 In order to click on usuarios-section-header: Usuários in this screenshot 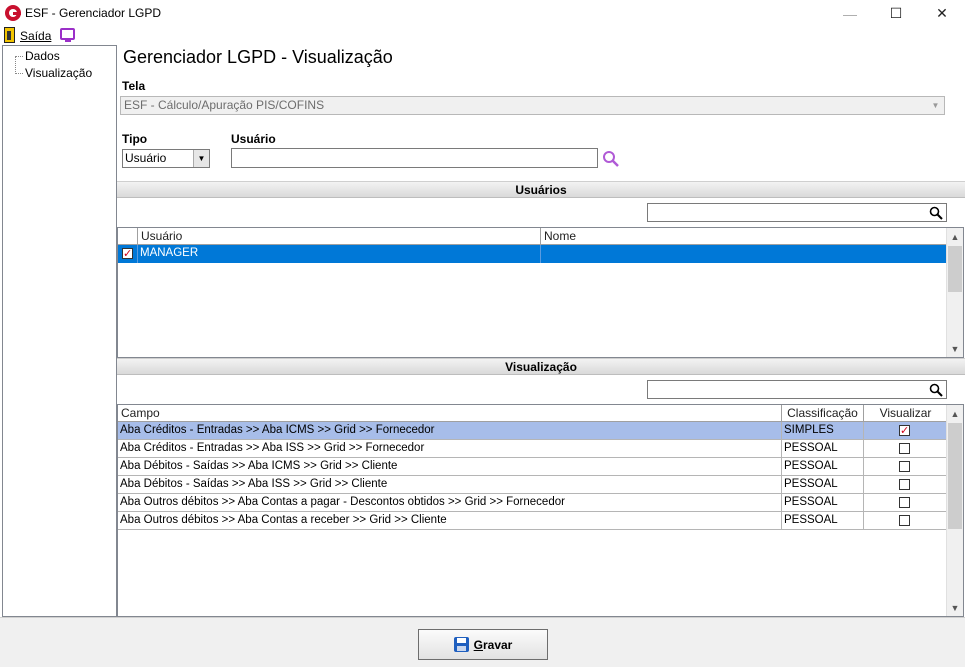, I will do `click(541, 189)`.